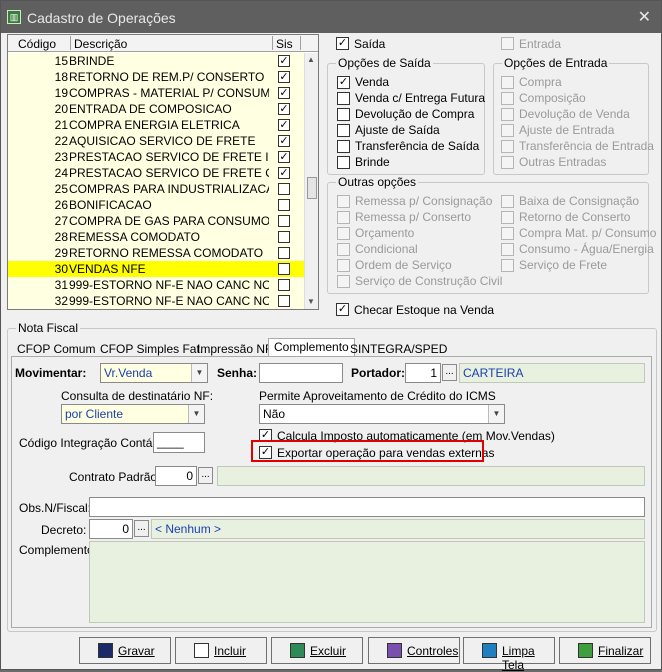 The width and height of the screenshot is (662, 672). I want to click on list-item: 18 RETORNO DE REM.P/ CONSERTO ✓, so click(156, 77).